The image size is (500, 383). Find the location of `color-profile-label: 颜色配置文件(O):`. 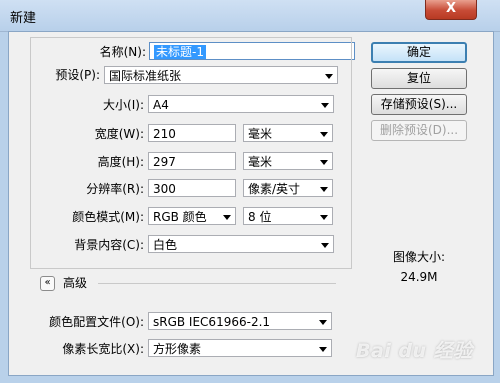

color-profile-label: 颜色配置文件(O): is located at coordinates (96, 322).